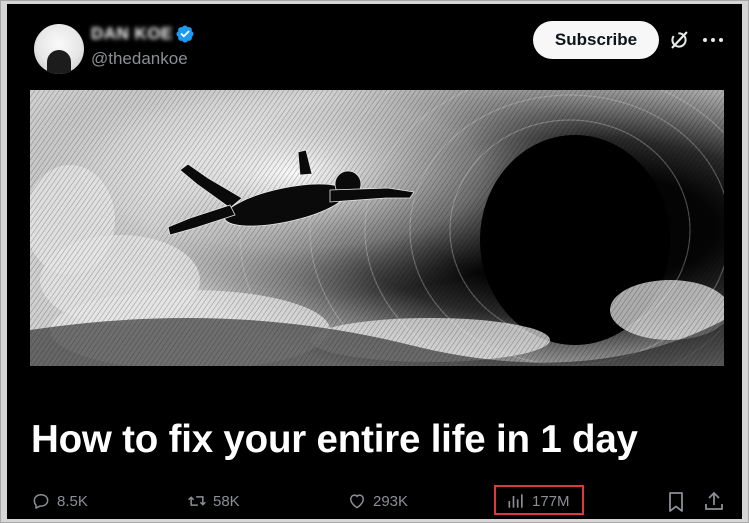  Describe the element at coordinates (713, 40) in the screenshot. I see `more-options-icon` at that location.